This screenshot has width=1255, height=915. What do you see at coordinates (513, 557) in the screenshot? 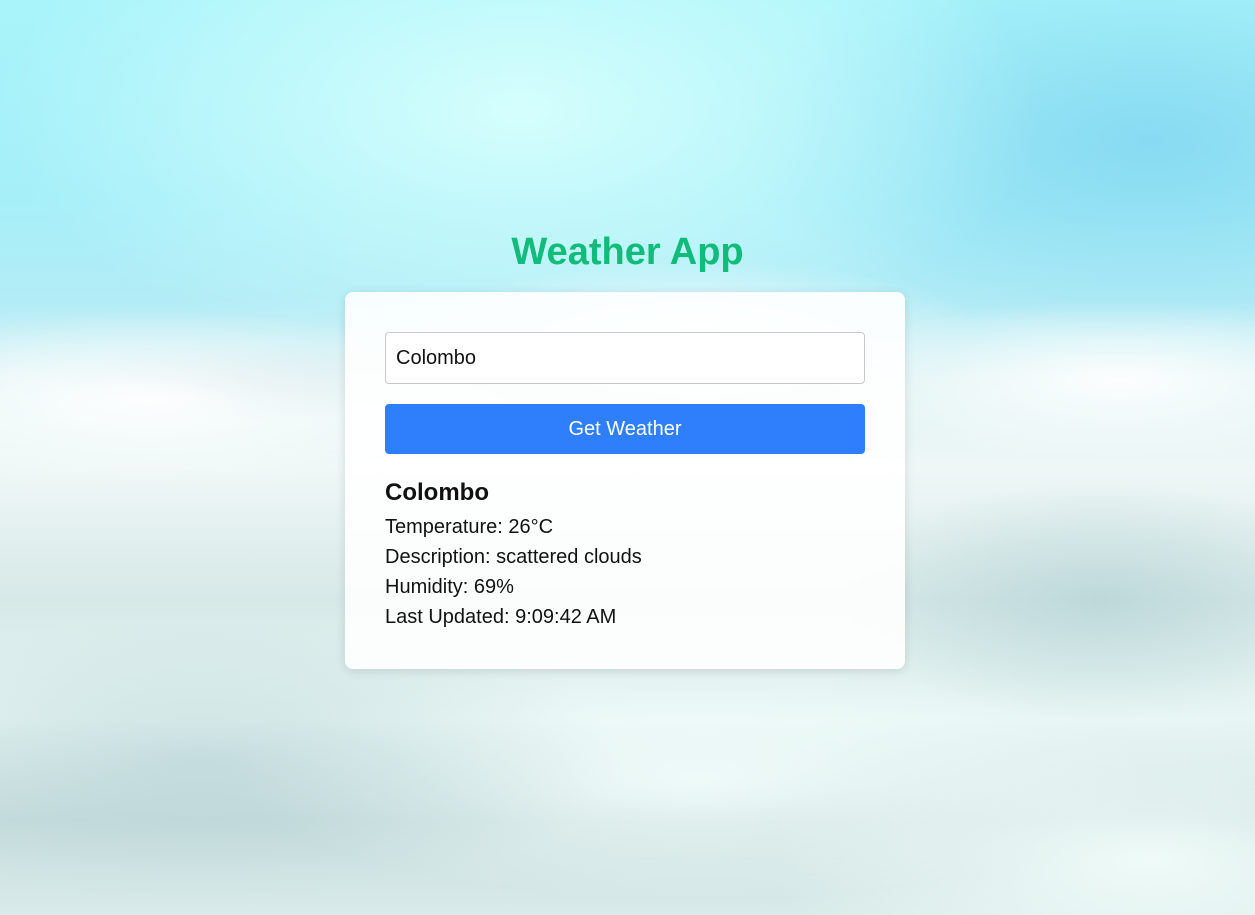
I see `description-text: Description: scattered clouds` at bounding box center [513, 557].